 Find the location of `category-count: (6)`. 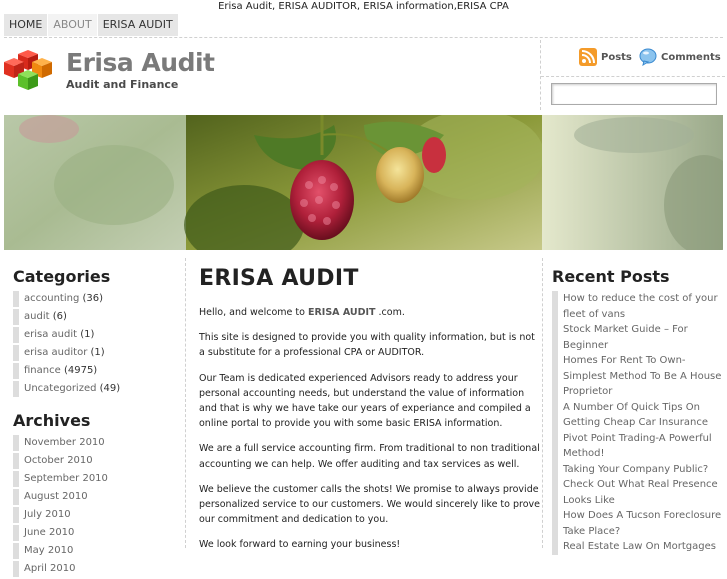

category-count: (6) is located at coordinates (59, 316).